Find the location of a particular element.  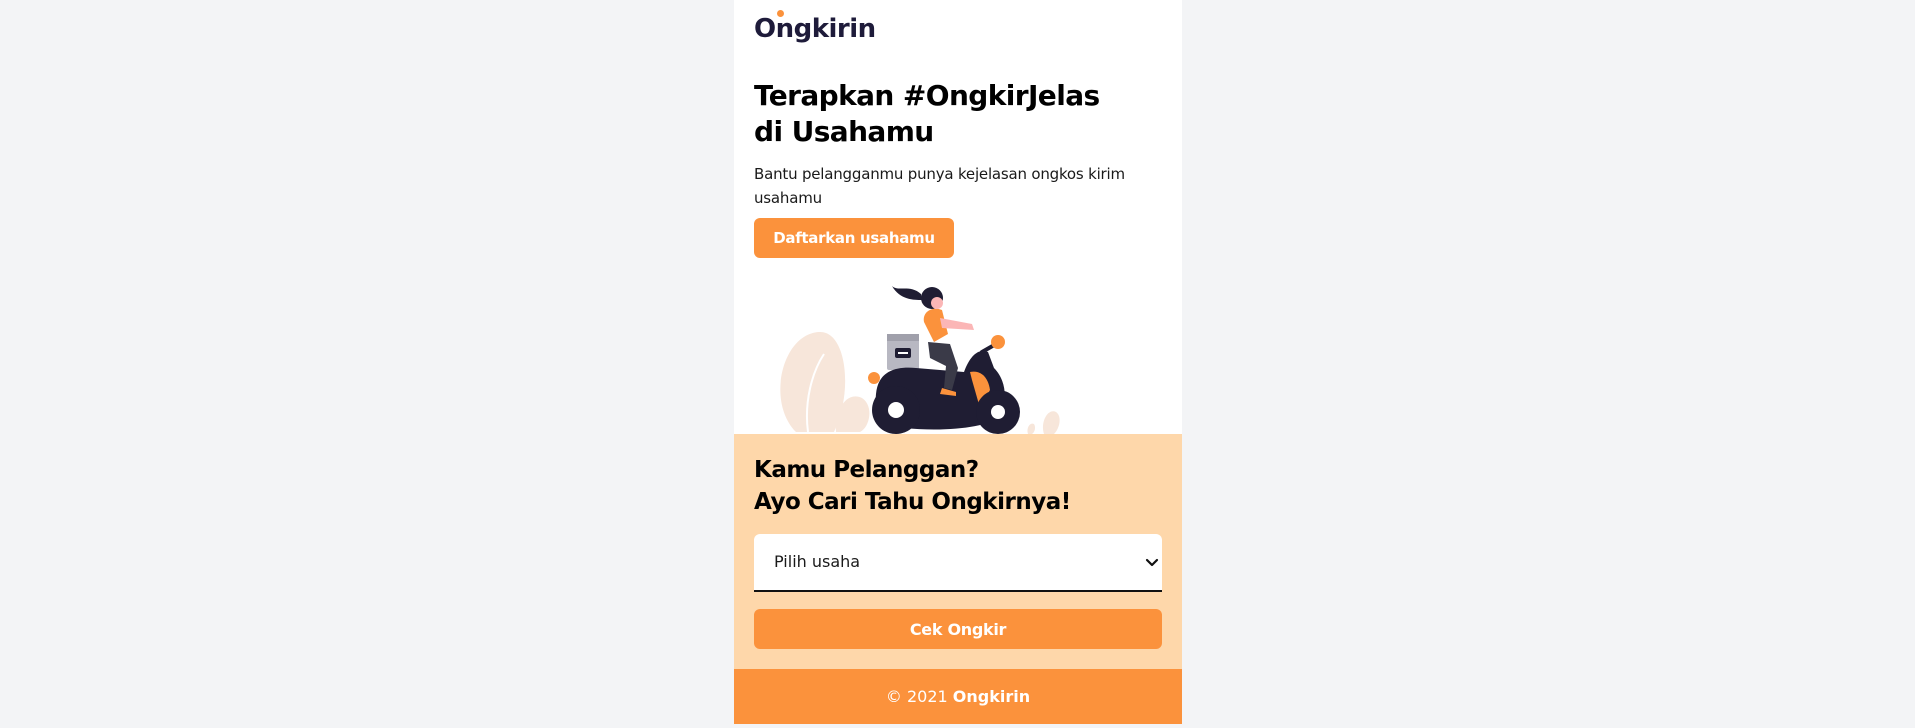

customer-title-line2: Ayo Cari Tahu Ongkirnya! is located at coordinates (912, 502).